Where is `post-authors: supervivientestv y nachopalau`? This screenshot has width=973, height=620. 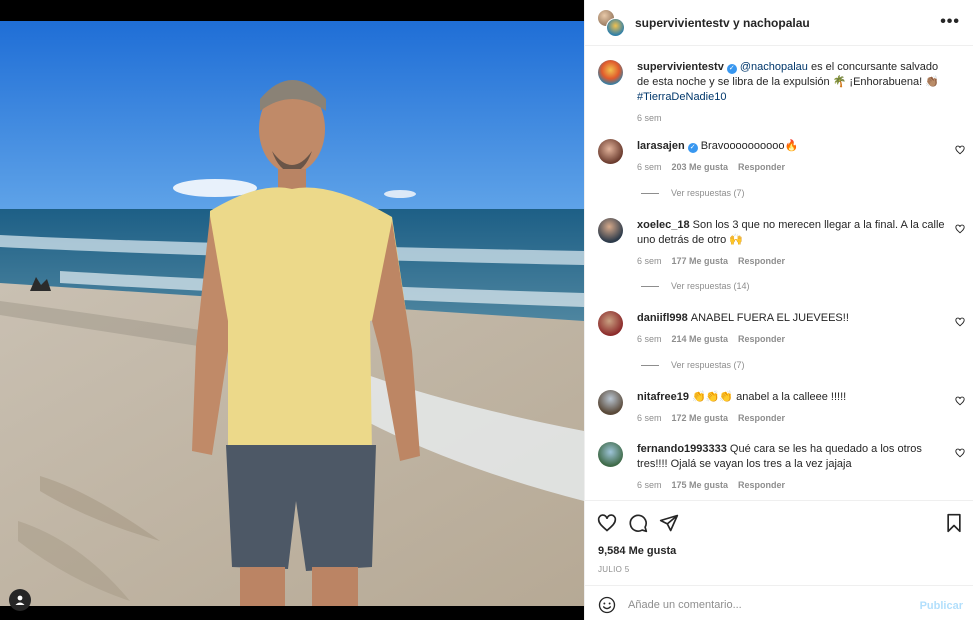
post-authors: supervivientestv y nachopalau is located at coordinates (722, 23).